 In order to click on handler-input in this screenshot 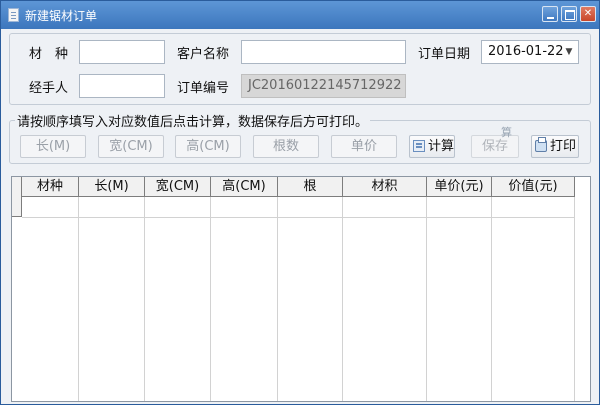, I will do `click(122, 86)`.